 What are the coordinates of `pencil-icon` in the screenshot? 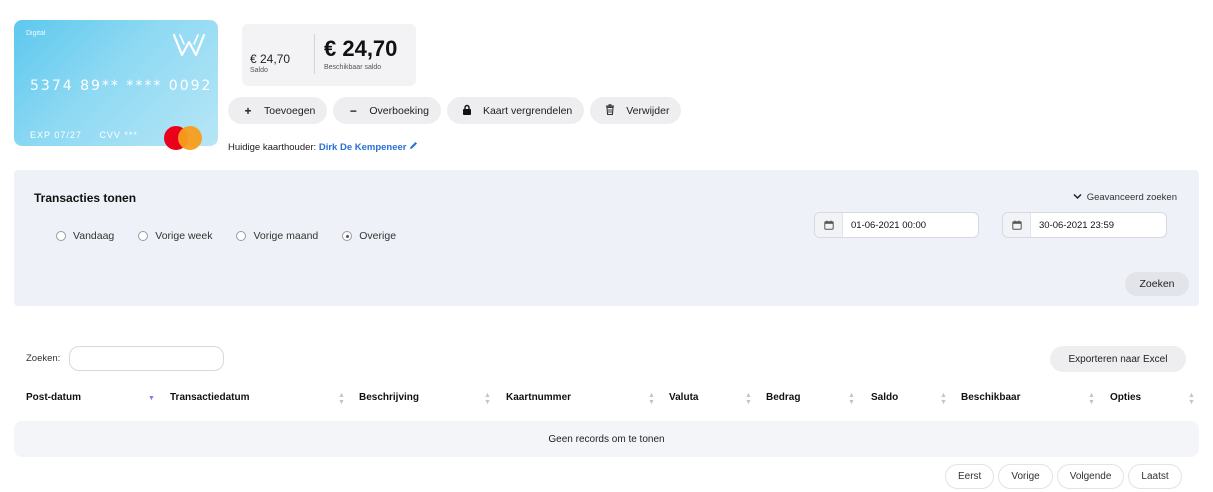 It's located at (413, 147).